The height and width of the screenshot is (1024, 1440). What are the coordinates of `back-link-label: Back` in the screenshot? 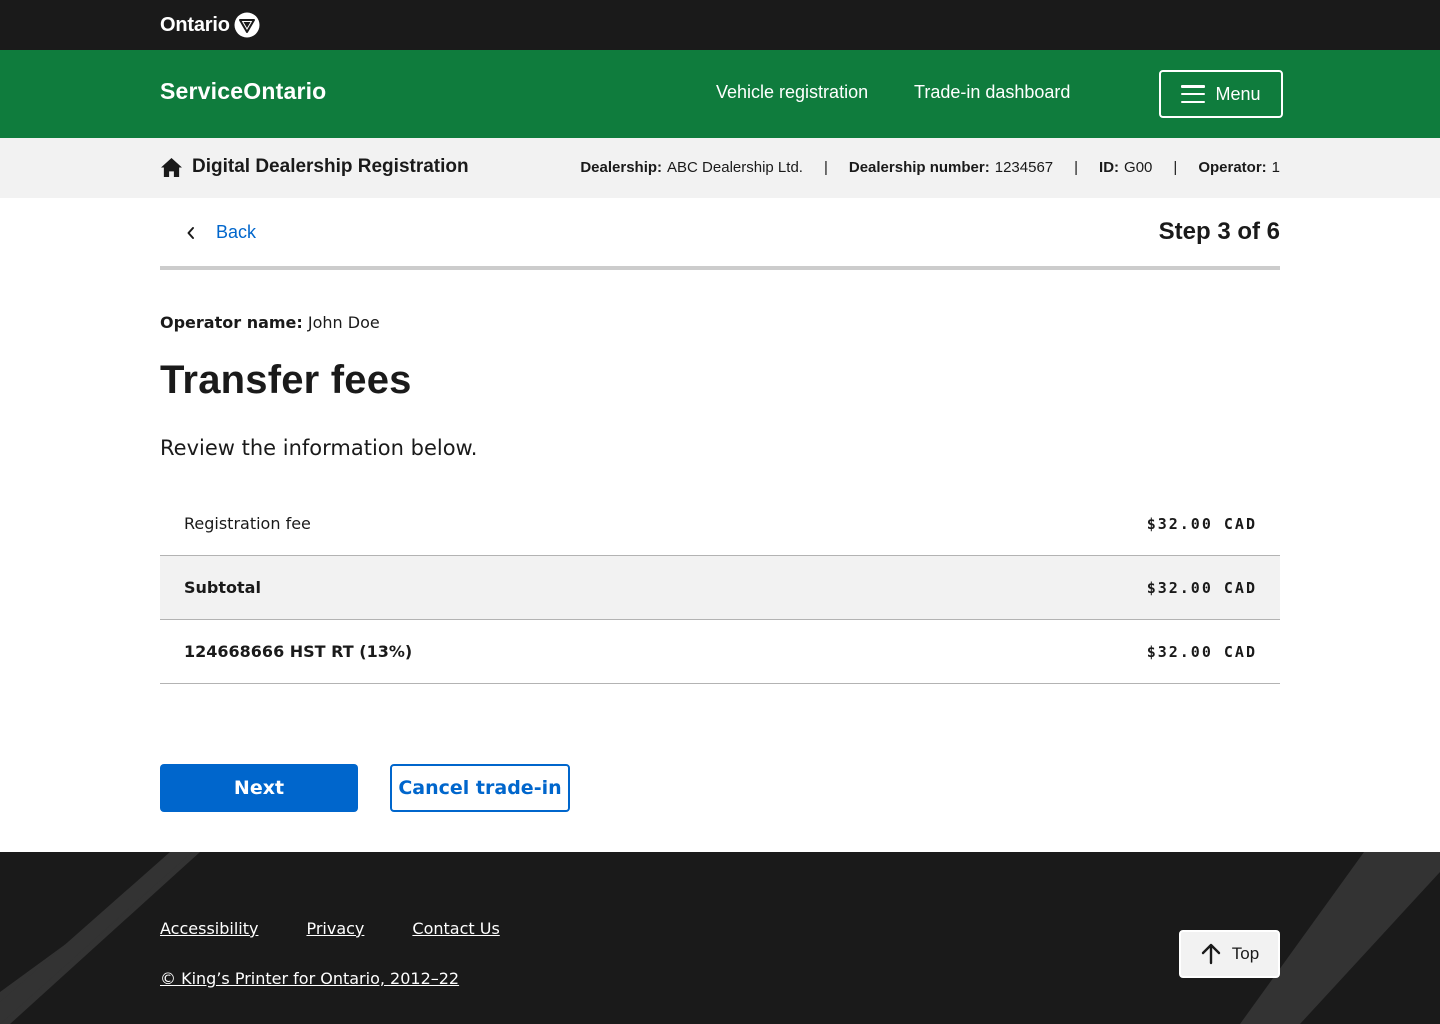 It's located at (236, 232).